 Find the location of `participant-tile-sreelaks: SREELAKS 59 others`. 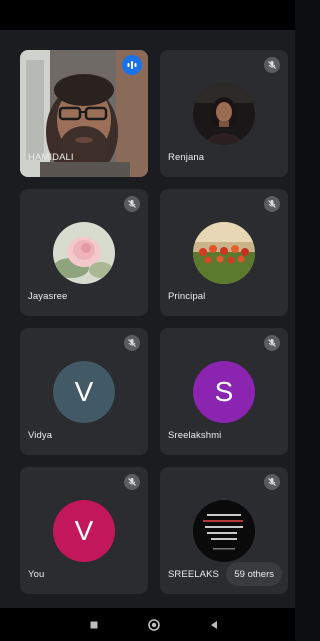

participant-tile-sreelaks: SREELAKS 59 others is located at coordinates (224, 530).